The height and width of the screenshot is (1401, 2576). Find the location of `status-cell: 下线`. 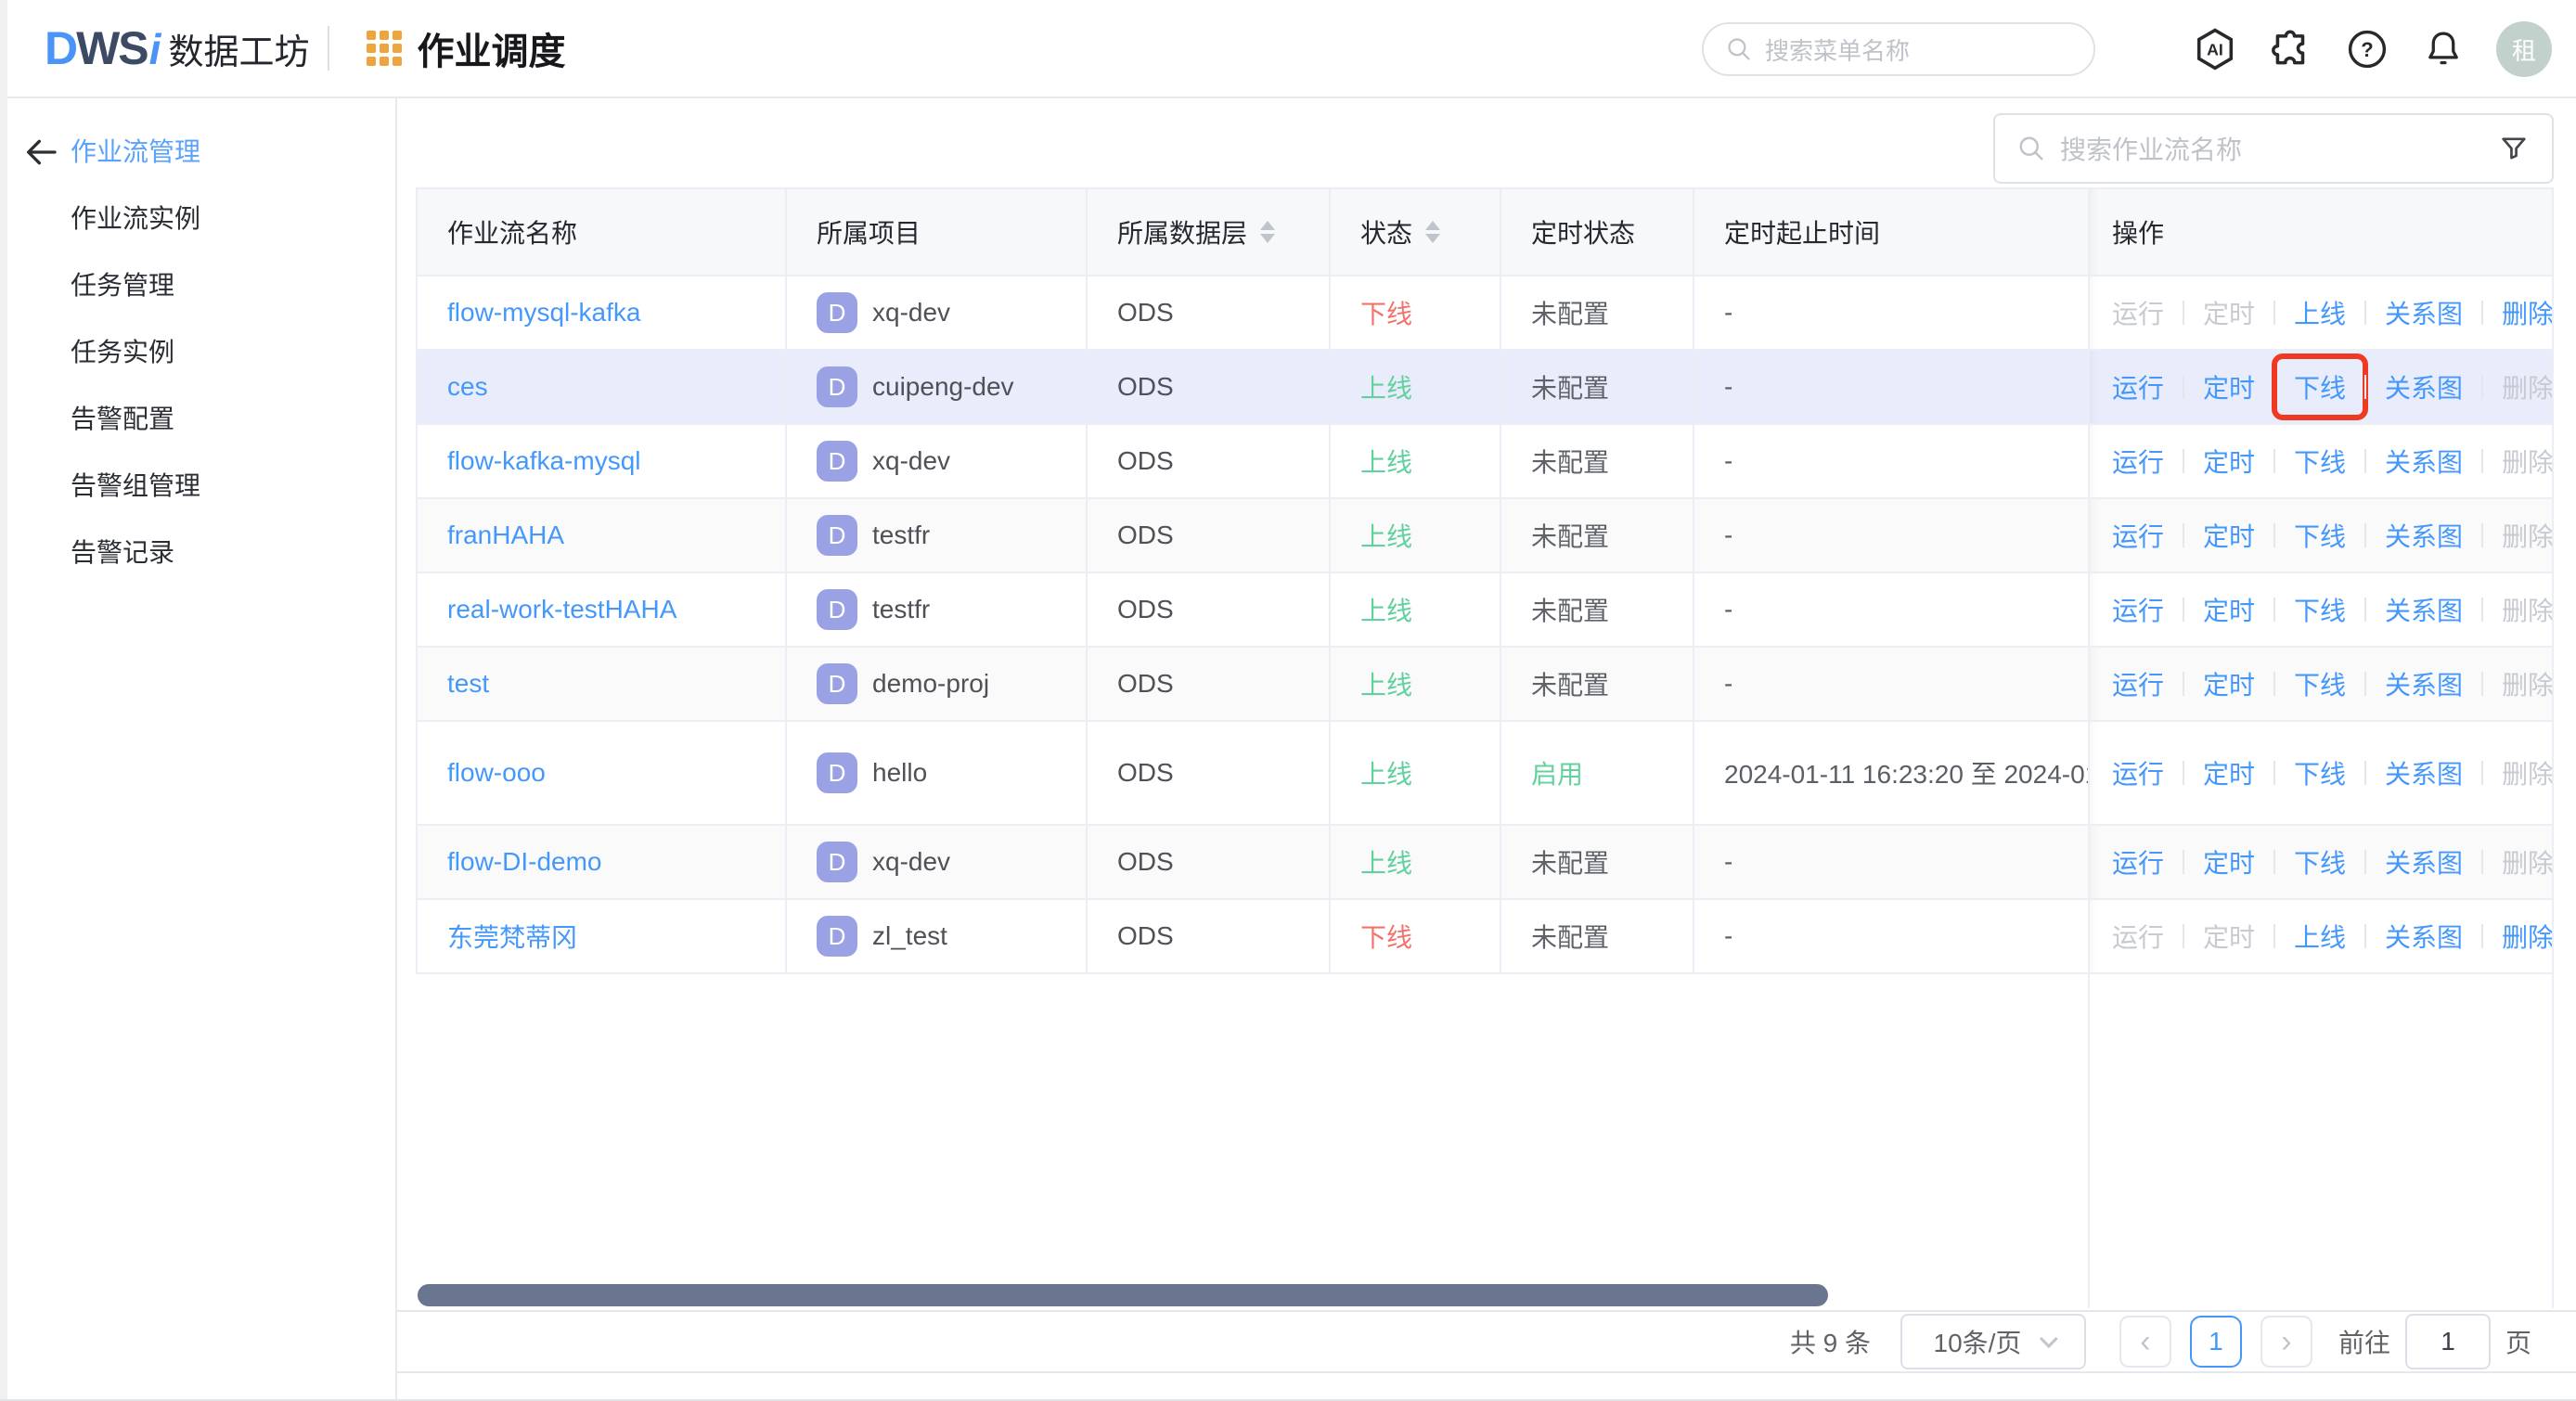

status-cell: 下线 is located at coordinates (1416, 312).